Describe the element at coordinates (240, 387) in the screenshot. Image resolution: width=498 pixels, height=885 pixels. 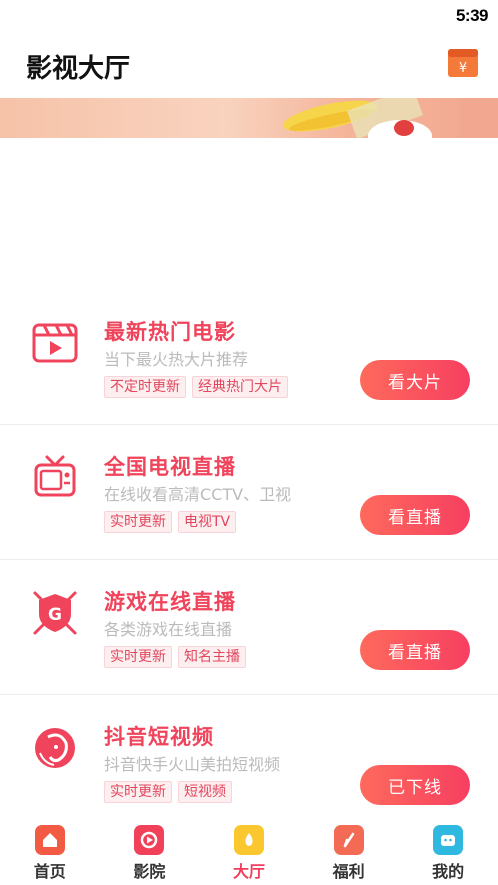
I see `tag: 经典热门大片` at that location.